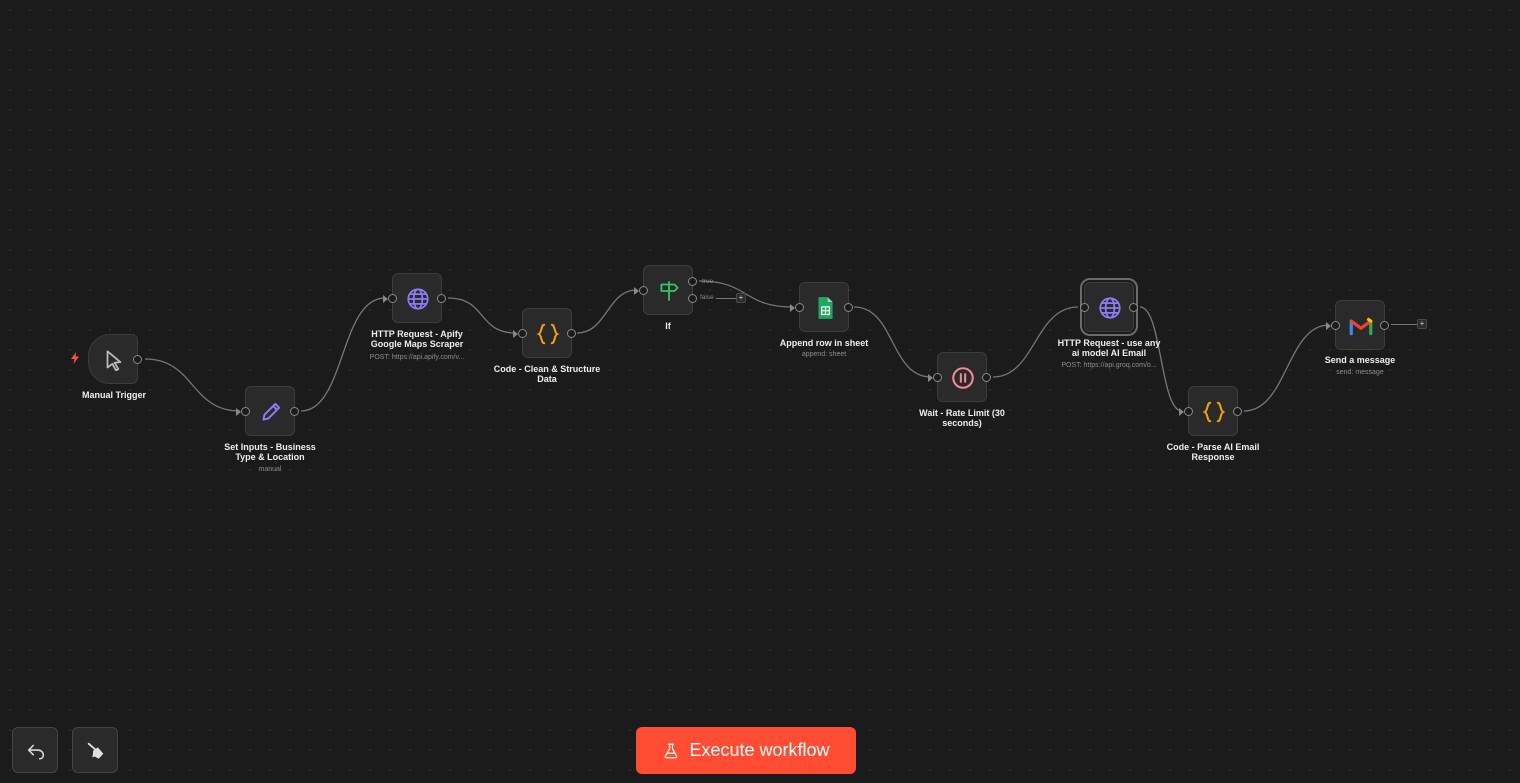 Image resolution: width=1520 pixels, height=783 pixels. I want to click on gmail-icon, so click(1361, 326).